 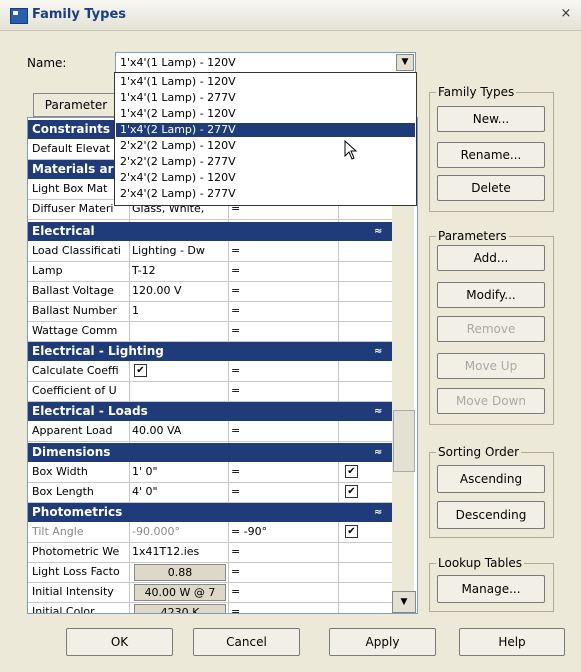 What do you see at coordinates (119, 642) in the screenshot?
I see `ok-button: OK` at bounding box center [119, 642].